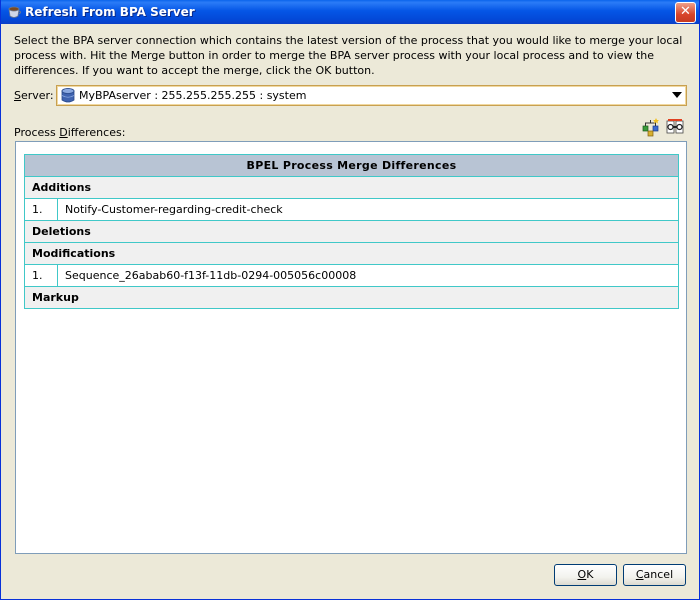  I want to click on section-additions: Additions, so click(351, 187).